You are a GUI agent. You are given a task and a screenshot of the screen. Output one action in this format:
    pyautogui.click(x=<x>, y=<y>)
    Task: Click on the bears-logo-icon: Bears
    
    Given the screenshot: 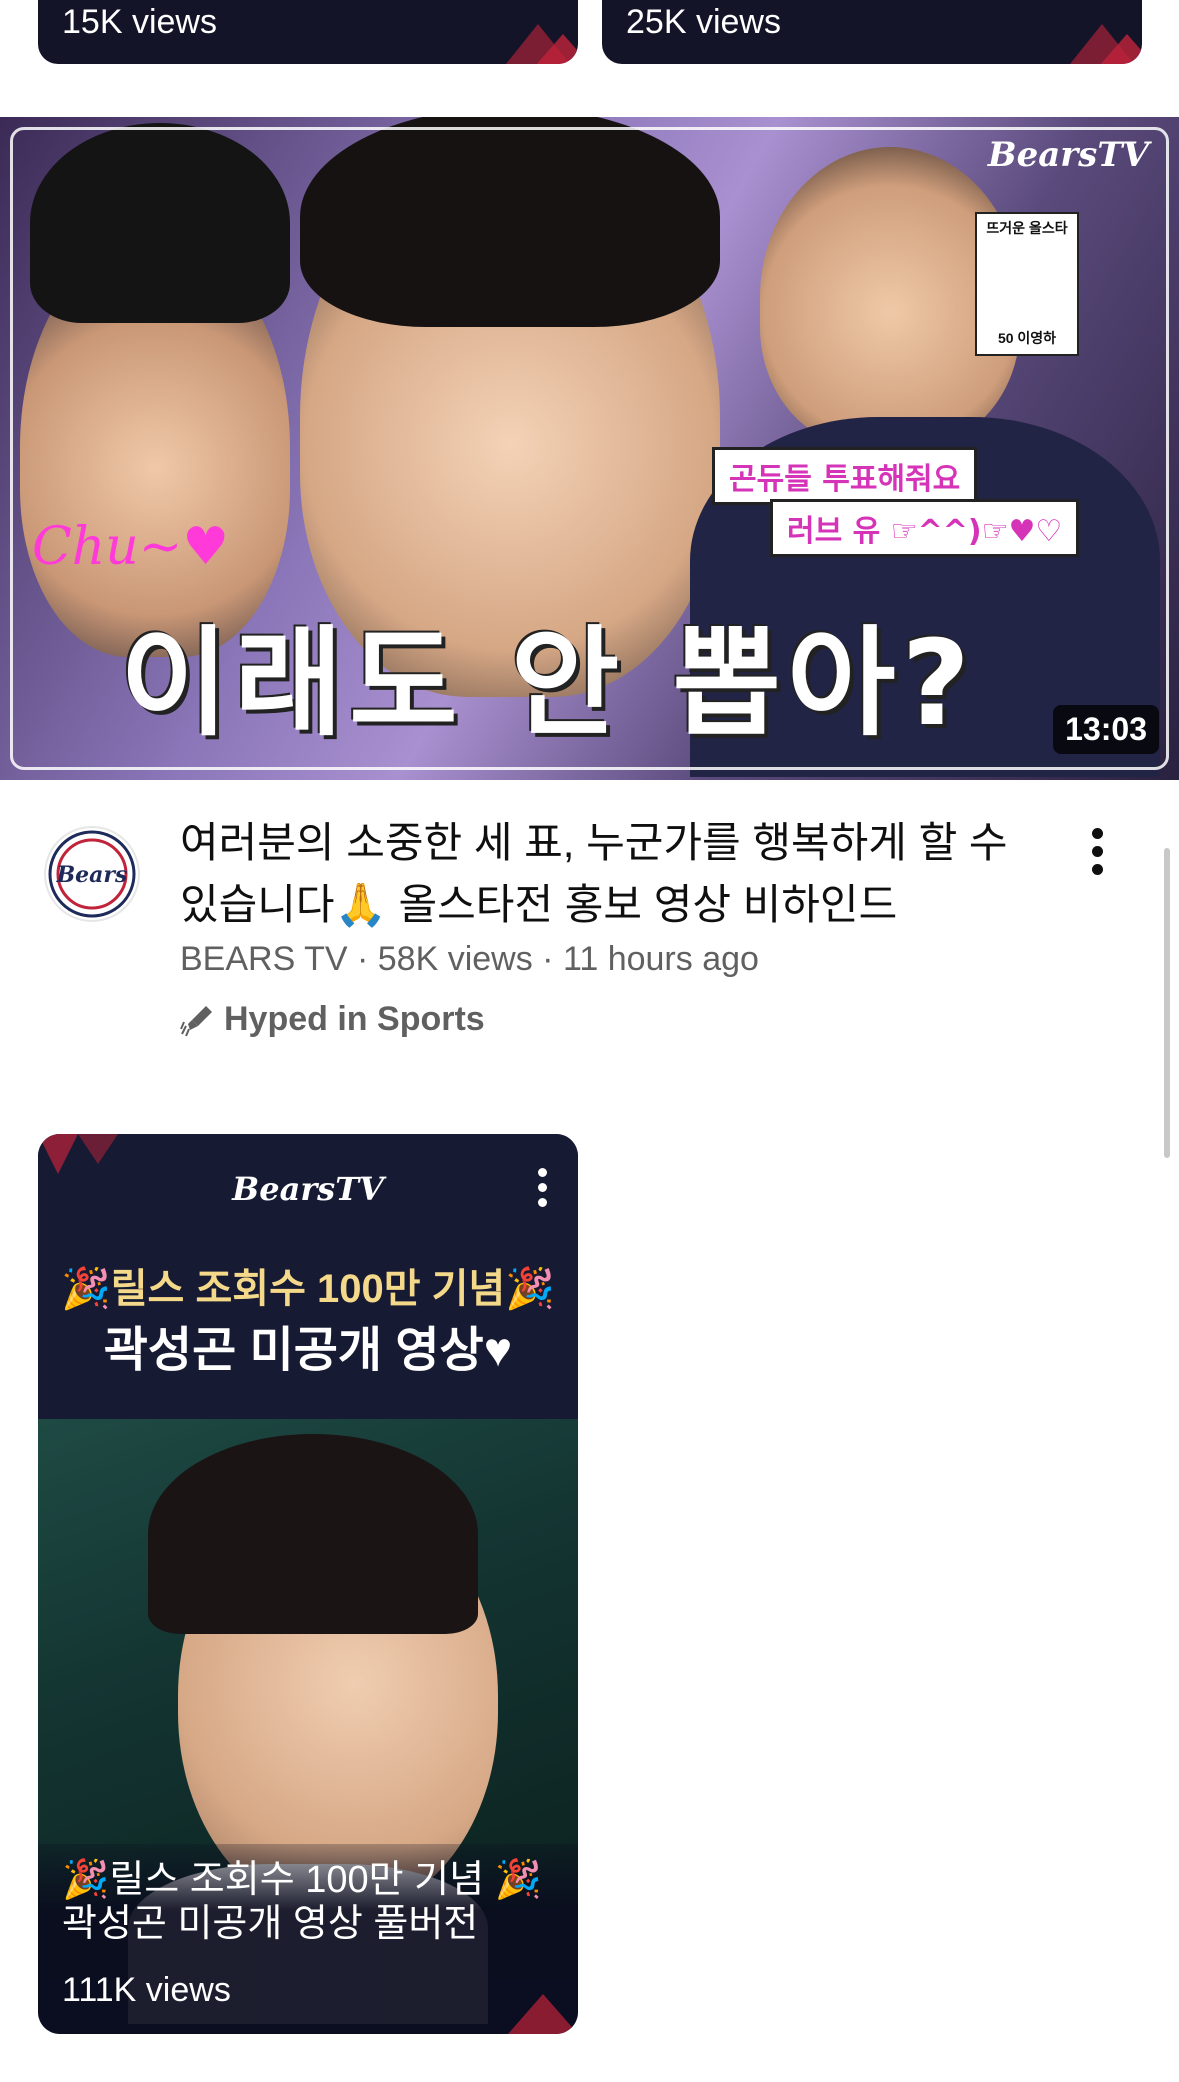 What is the action you would take?
    pyautogui.click(x=92, y=874)
    